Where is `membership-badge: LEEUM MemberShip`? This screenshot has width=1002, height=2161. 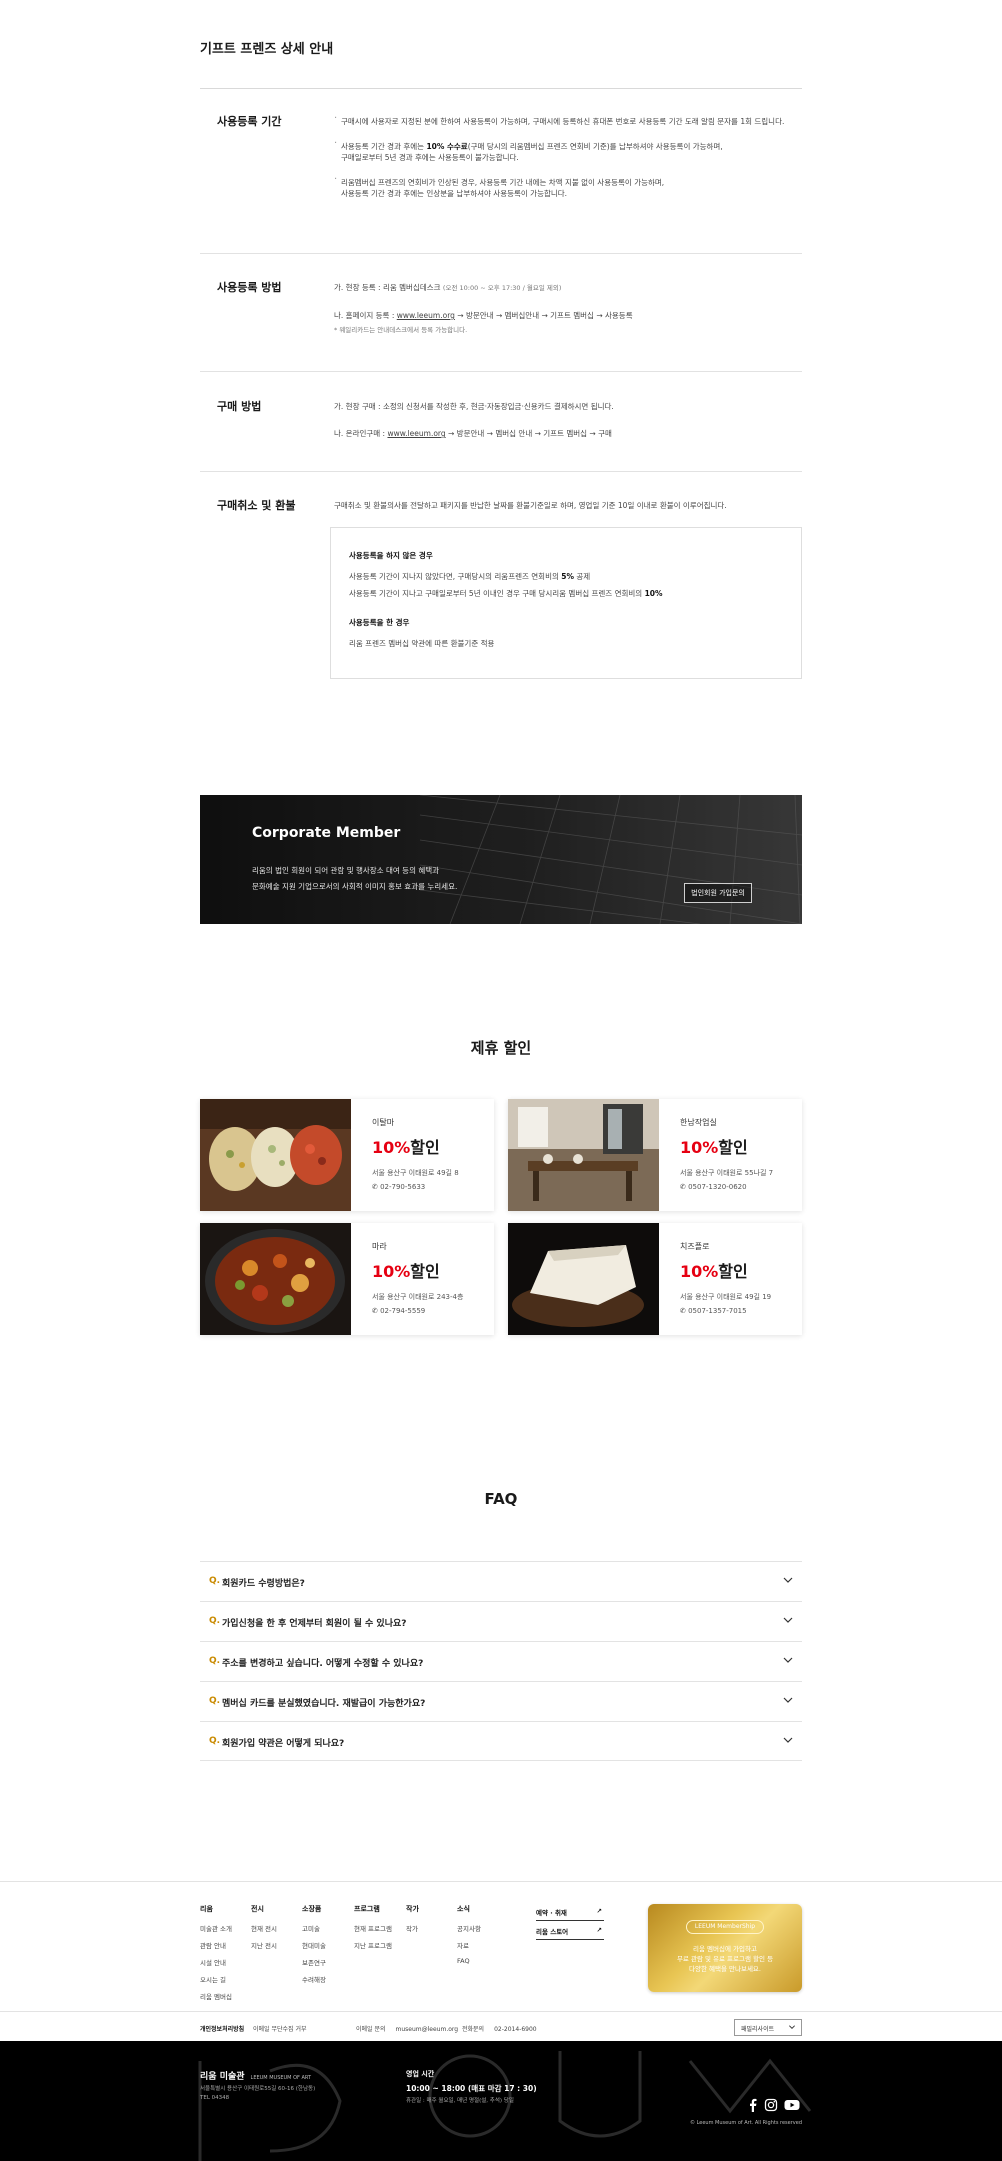 membership-badge: LEEUM MemberShip is located at coordinates (725, 1927).